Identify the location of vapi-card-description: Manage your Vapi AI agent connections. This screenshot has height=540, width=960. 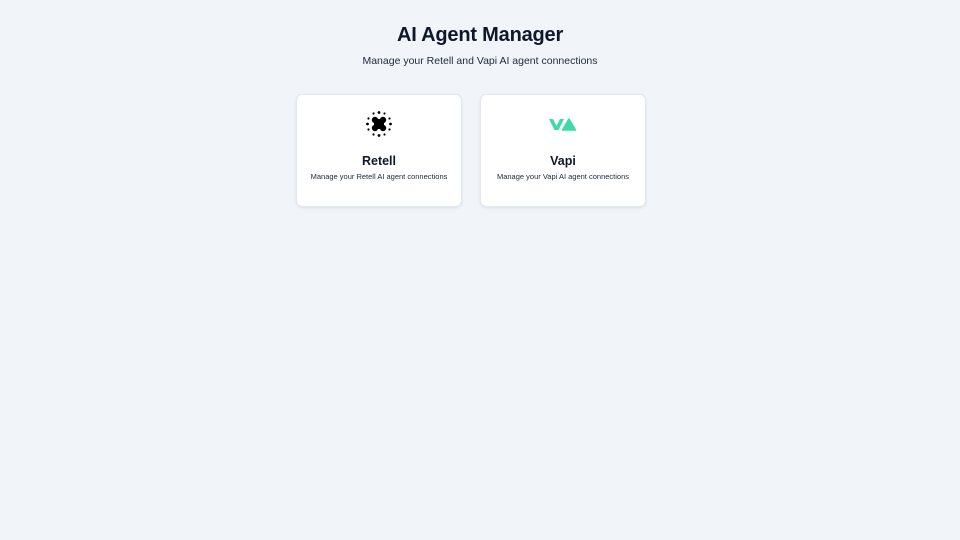
(563, 176).